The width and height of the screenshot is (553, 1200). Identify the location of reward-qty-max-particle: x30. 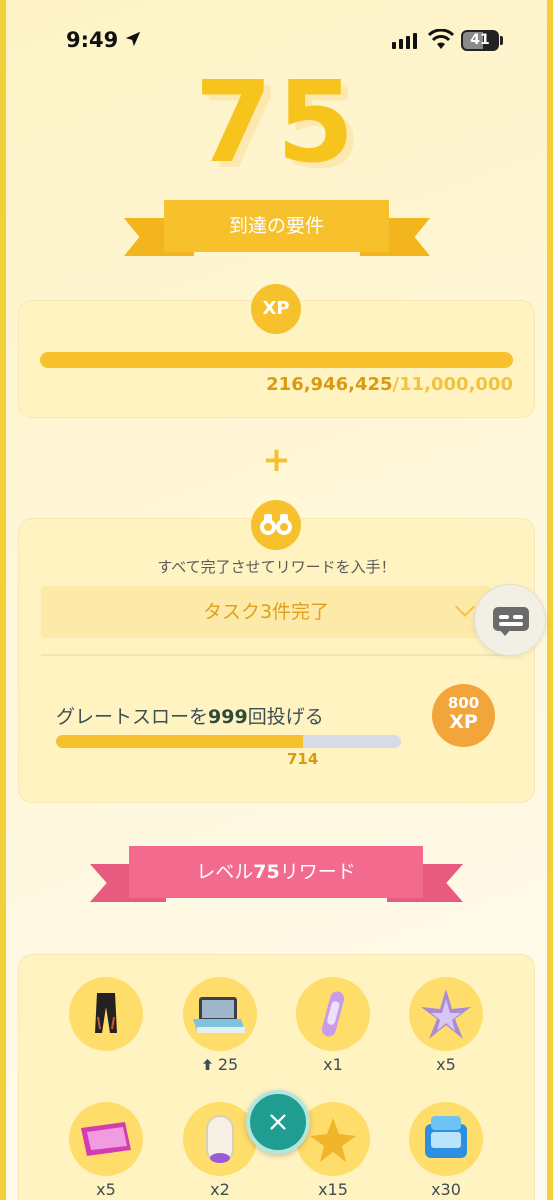
(446, 1189).